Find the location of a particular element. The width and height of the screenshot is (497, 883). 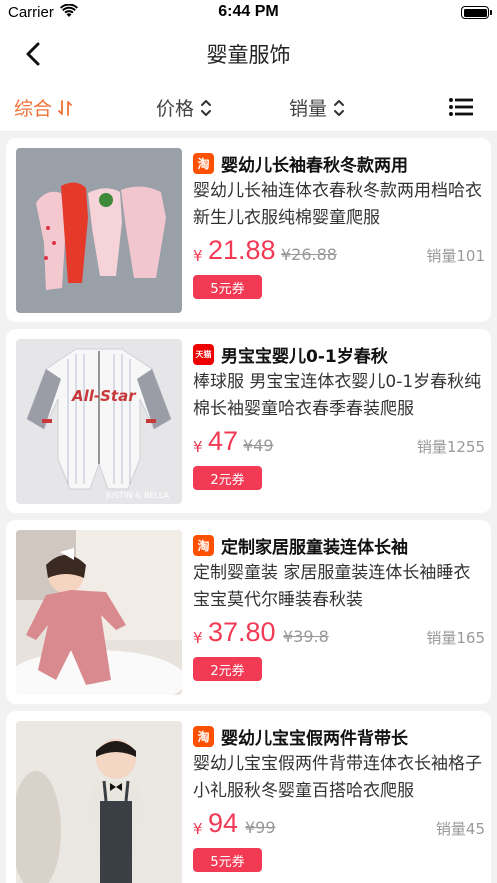

product-description: 定制婴童装 家居服童装连体长袖睡衣宝宝莫代尔睡装春秋装 is located at coordinates (332, 586).